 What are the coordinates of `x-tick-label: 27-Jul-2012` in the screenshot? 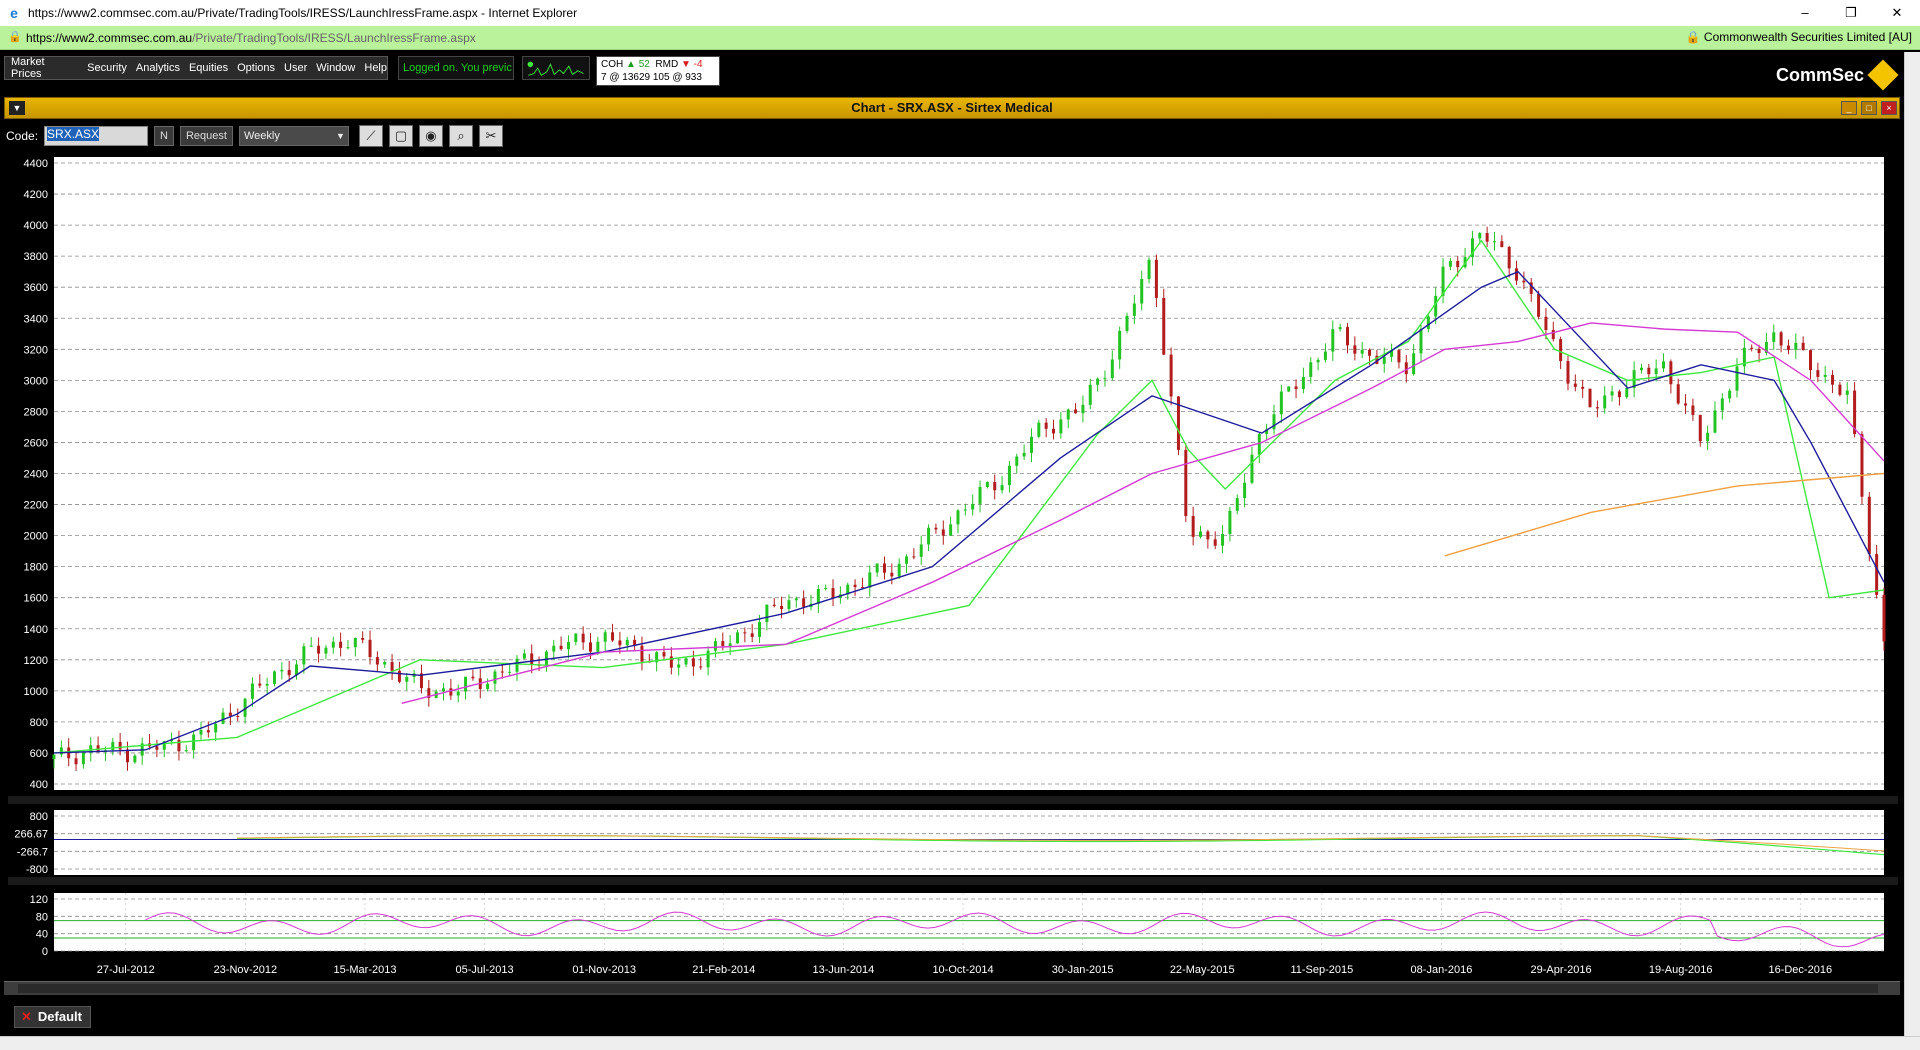 It's located at (126, 970).